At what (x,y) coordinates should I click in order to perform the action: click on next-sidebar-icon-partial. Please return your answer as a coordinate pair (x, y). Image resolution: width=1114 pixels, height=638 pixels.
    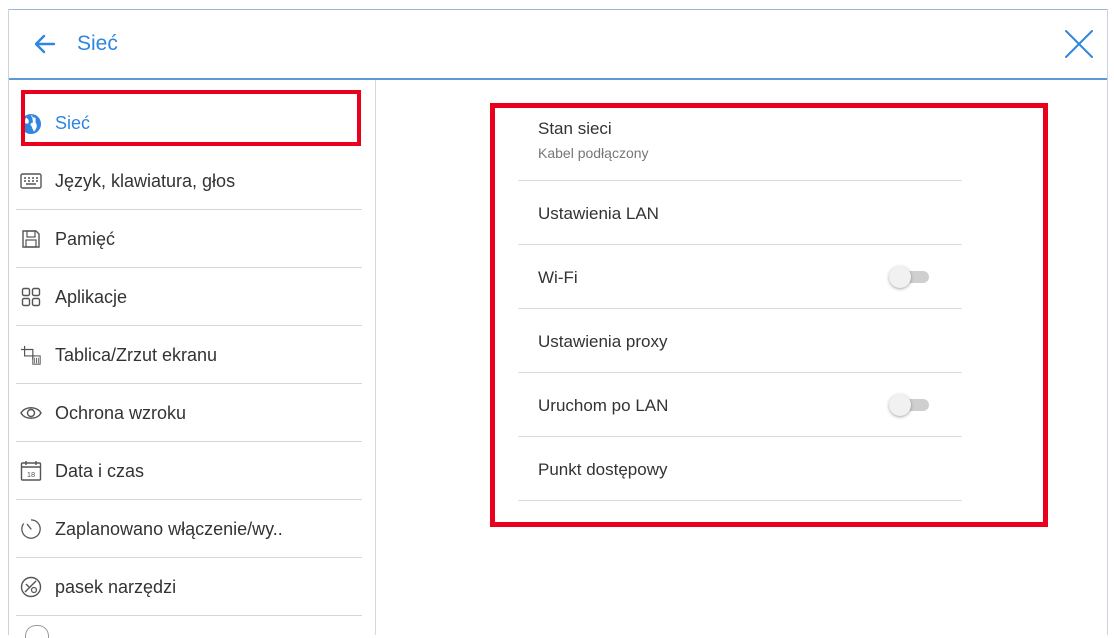
    Looking at the image, I should click on (37, 631).